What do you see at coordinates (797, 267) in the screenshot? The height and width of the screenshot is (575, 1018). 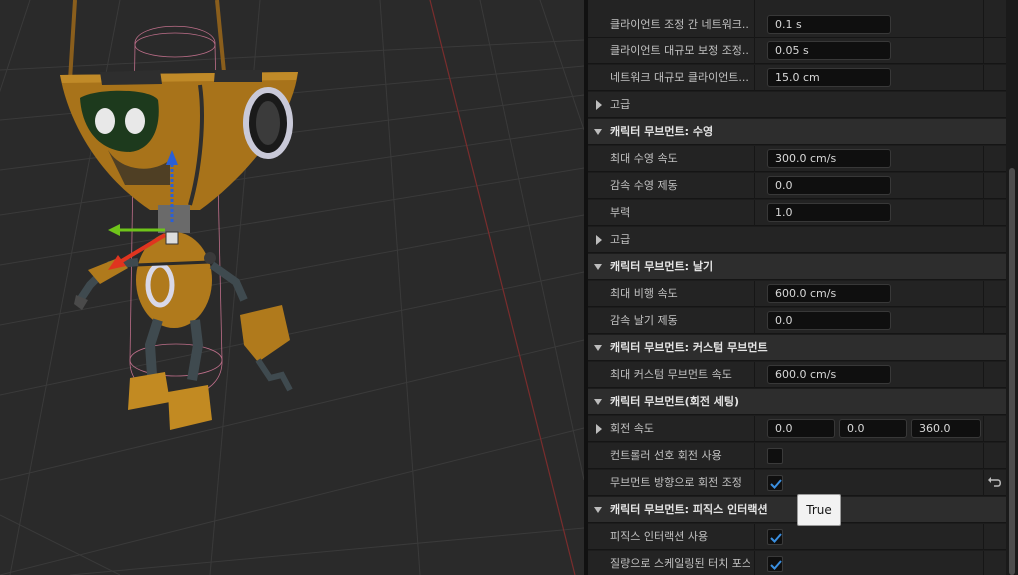 I see `category-header-flying: 캐릭터 무브먼트: 날기` at bounding box center [797, 267].